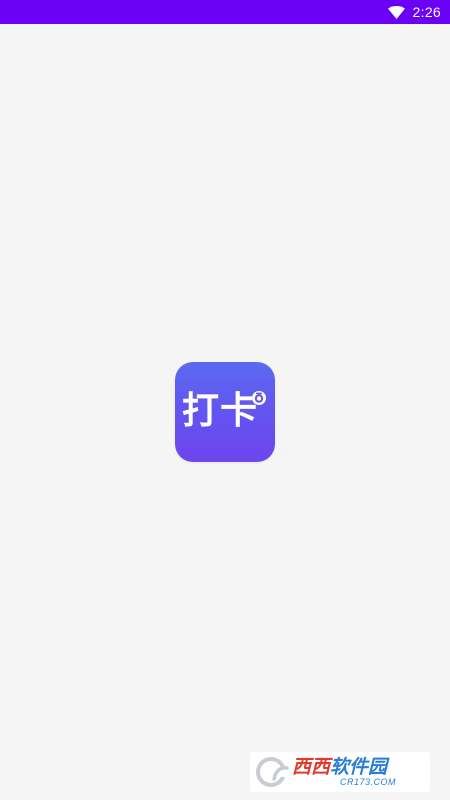 The height and width of the screenshot is (800, 450). What do you see at coordinates (259, 398) in the screenshot?
I see `camera-badge-icon` at bounding box center [259, 398].